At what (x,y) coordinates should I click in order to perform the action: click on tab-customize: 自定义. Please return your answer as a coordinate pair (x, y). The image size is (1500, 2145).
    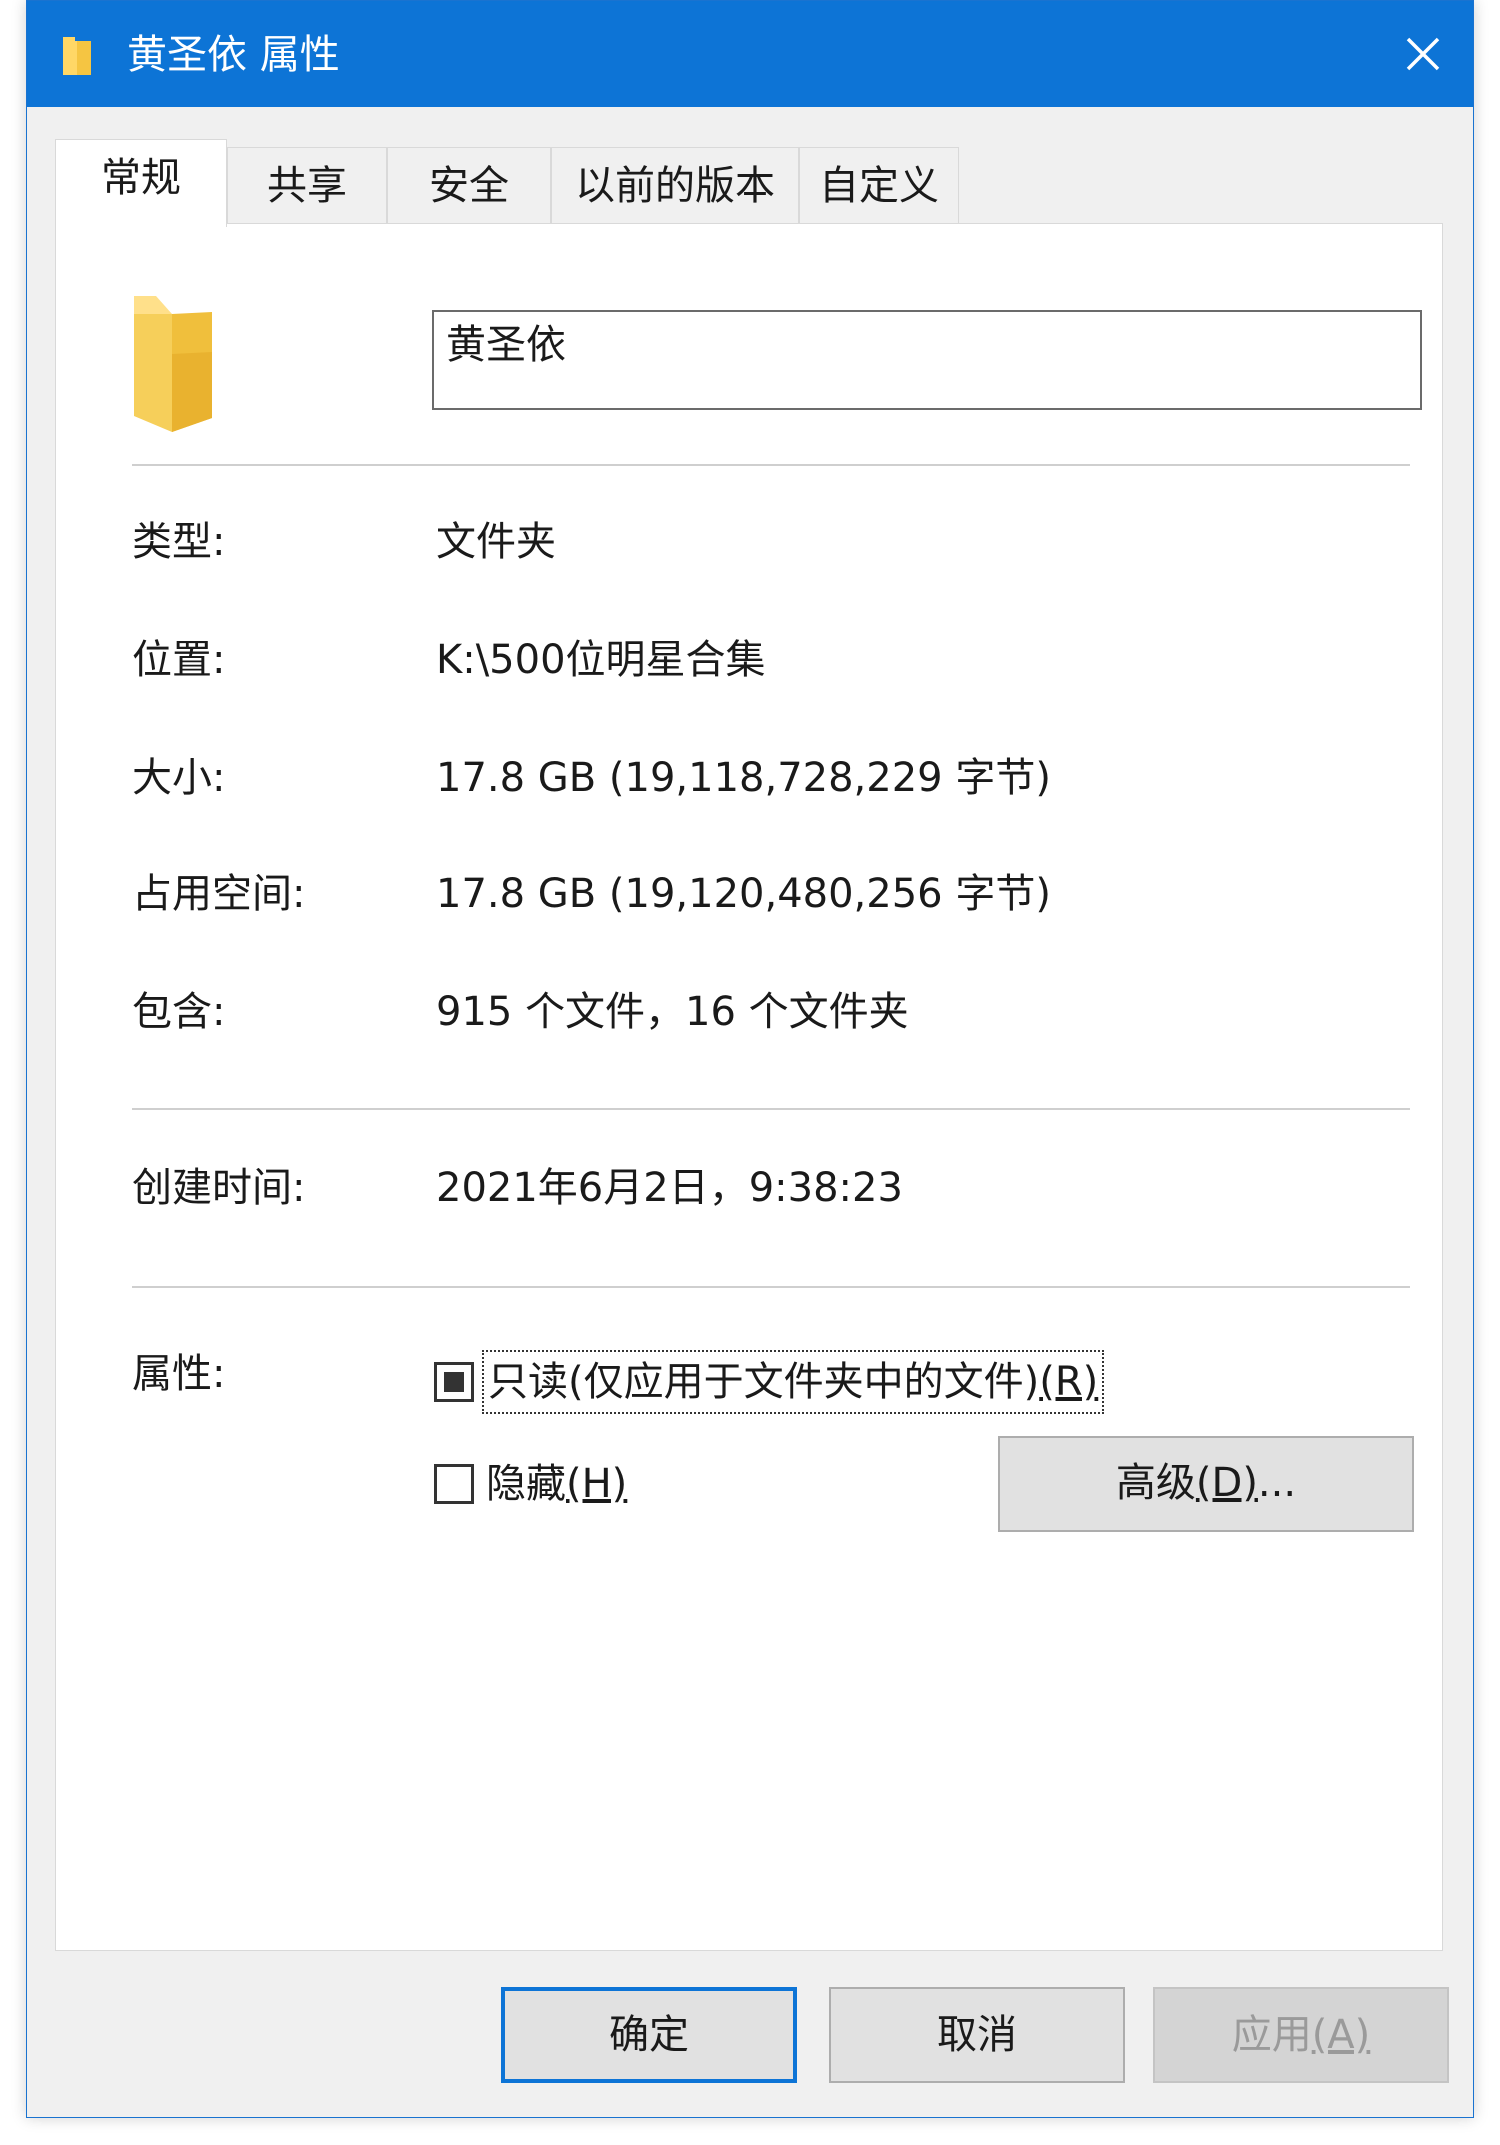
    Looking at the image, I should click on (879, 186).